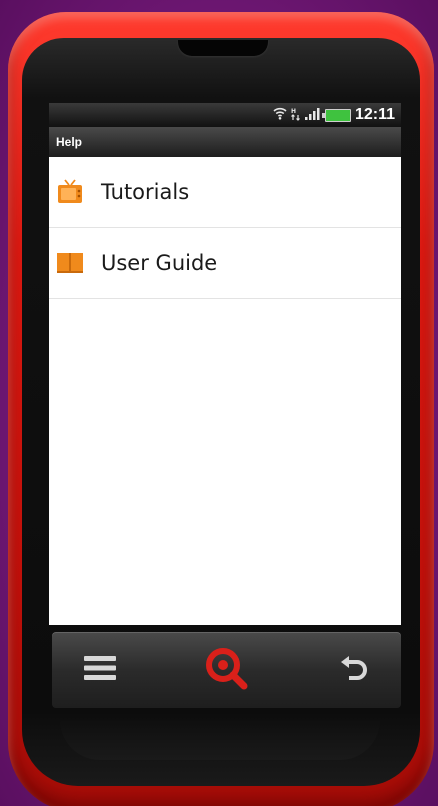 Image resolution: width=438 pixels, height=806 pixels. What do you see at coordinates (70, 263) in the screenshot?
I see `book-icon` at bounding box center [70, 263].